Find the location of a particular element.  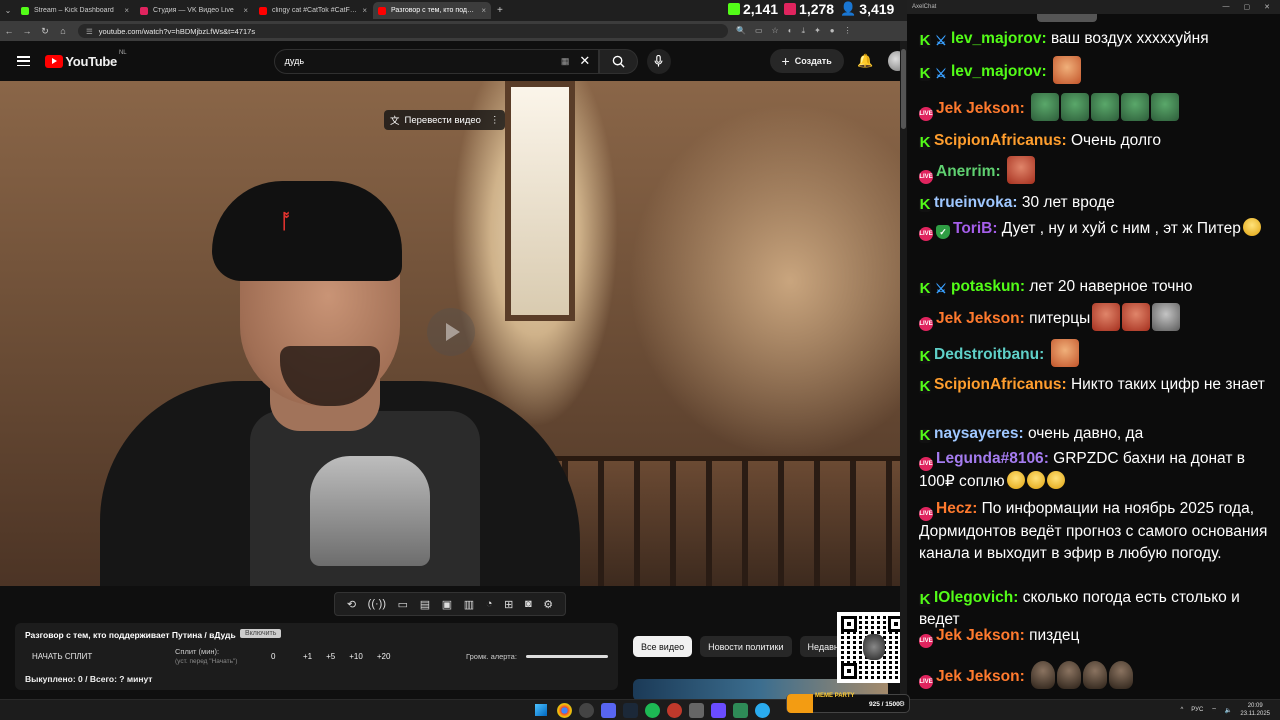

minimize-icon: — is located at coordinates (1226, 7).